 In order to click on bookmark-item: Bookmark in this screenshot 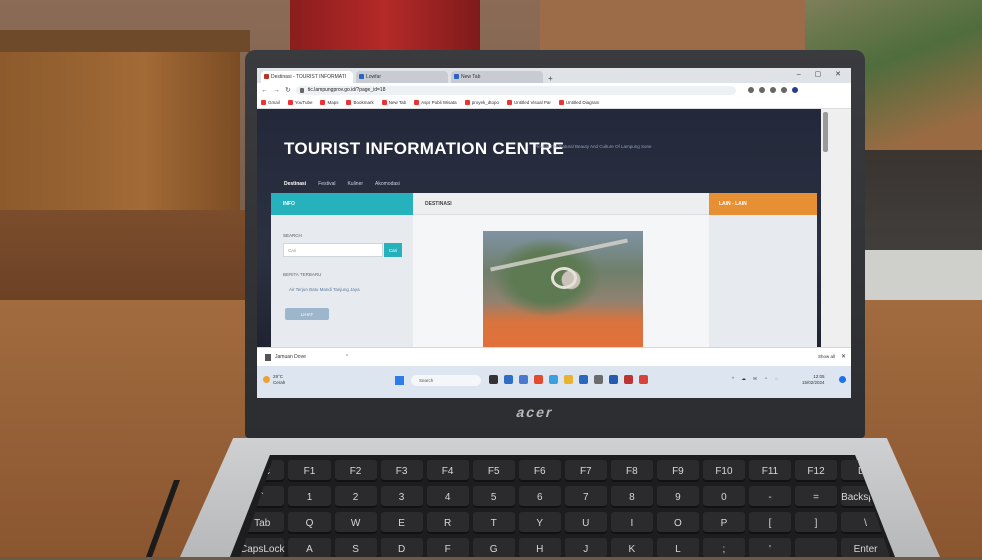, I will do `click(360, 102)`.